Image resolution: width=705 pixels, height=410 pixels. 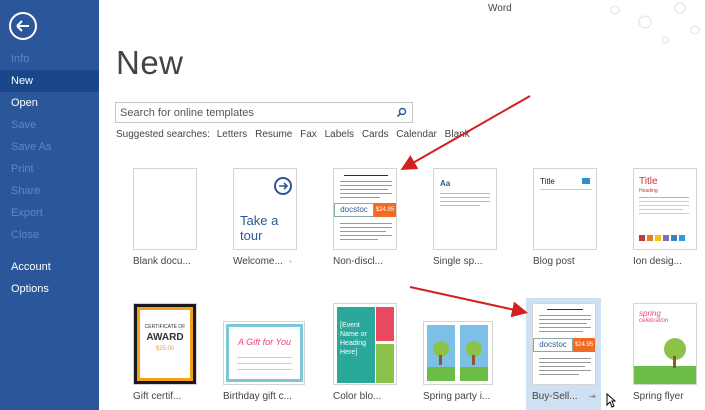 I want to click on template-thumbnail: Title Heading, so click(x=665, y=209).